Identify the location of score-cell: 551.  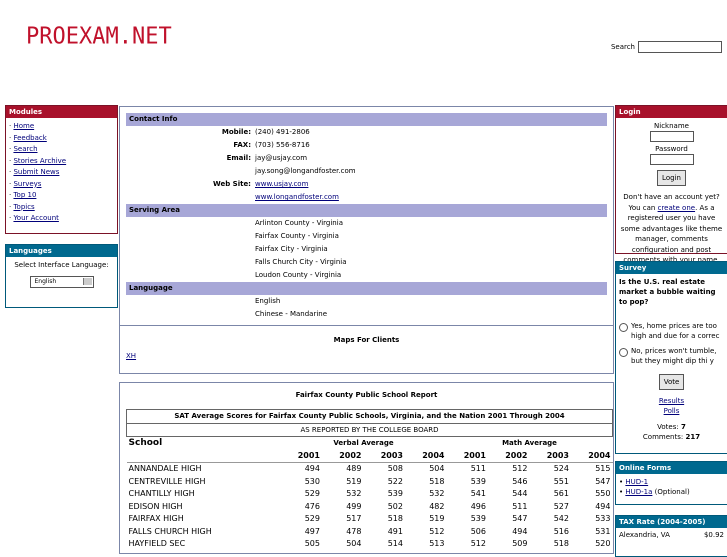
(561, 481).